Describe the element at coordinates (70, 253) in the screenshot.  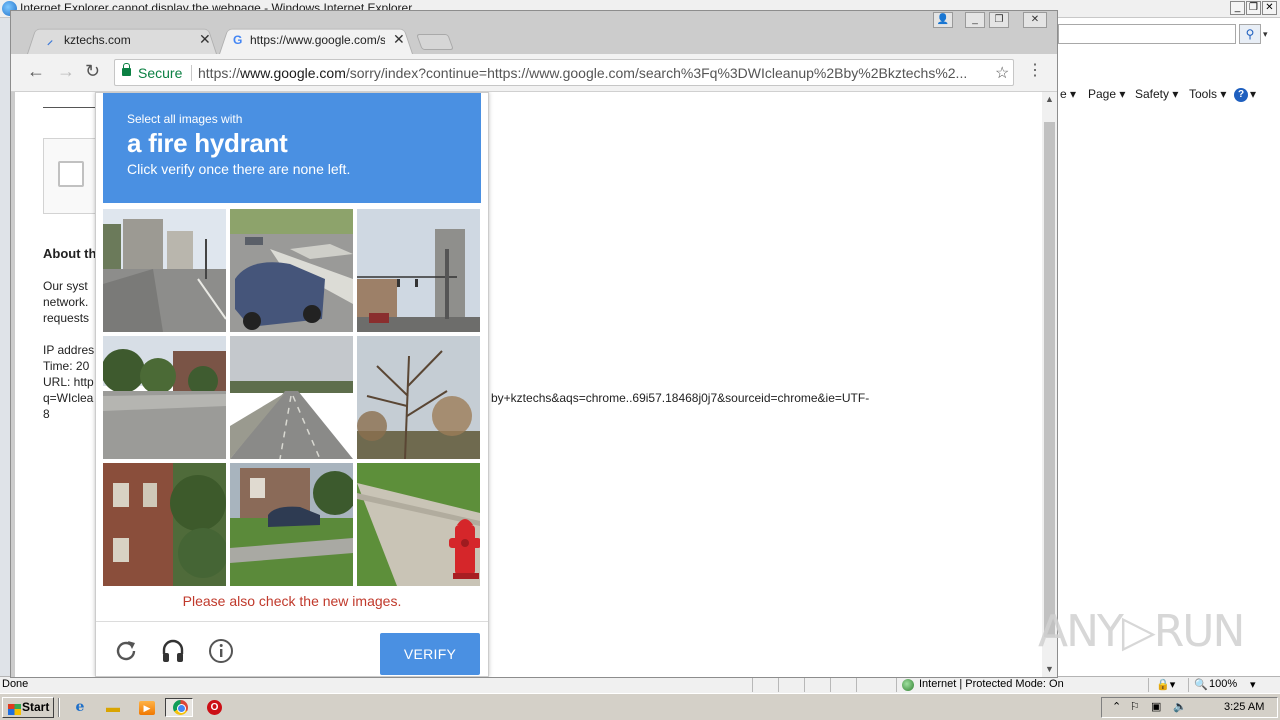
I see `about-heading: About th` at that location.